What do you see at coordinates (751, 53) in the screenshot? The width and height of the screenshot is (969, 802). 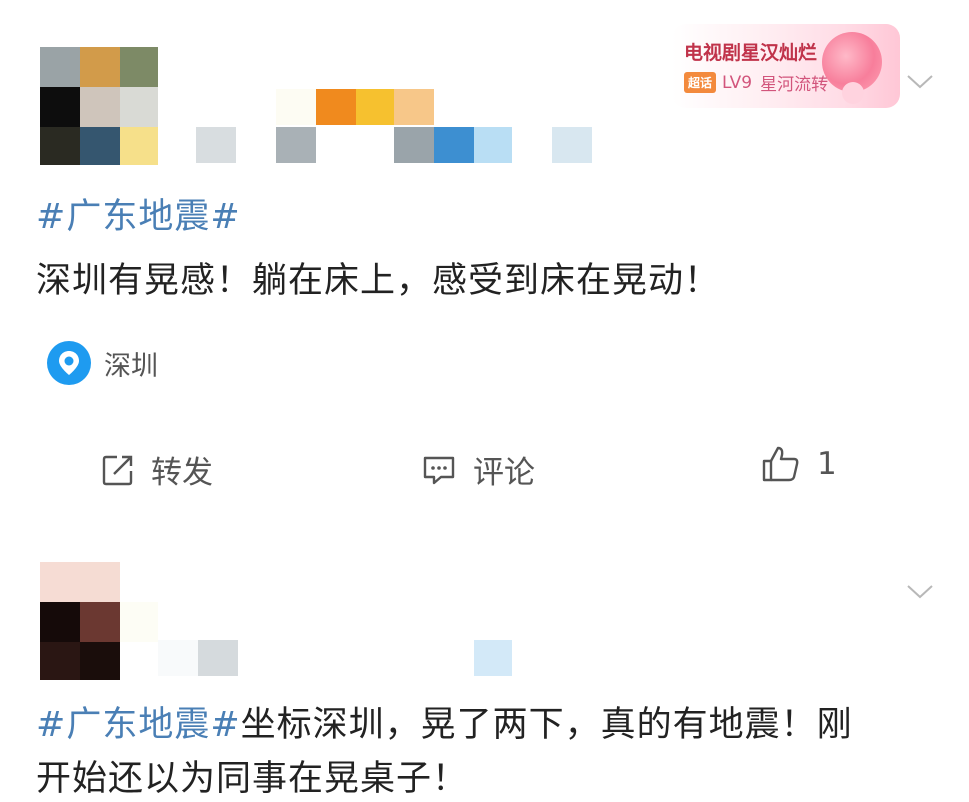 I see `badge-title: 电视剧星汉灿烂` at bounding box center [751, 53].